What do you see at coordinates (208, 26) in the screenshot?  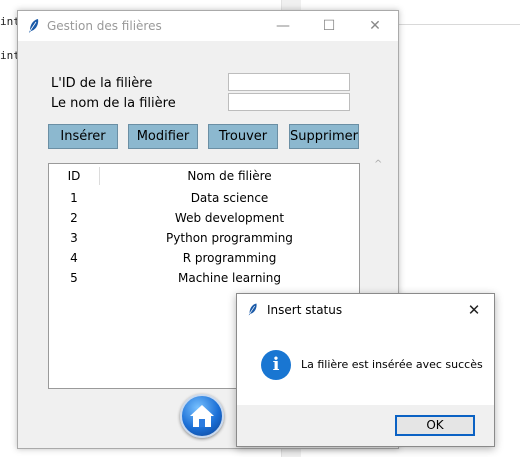 I see `window-titlebar: Gestion des filières — ☐ ✕` at bounding box center [208, 26].